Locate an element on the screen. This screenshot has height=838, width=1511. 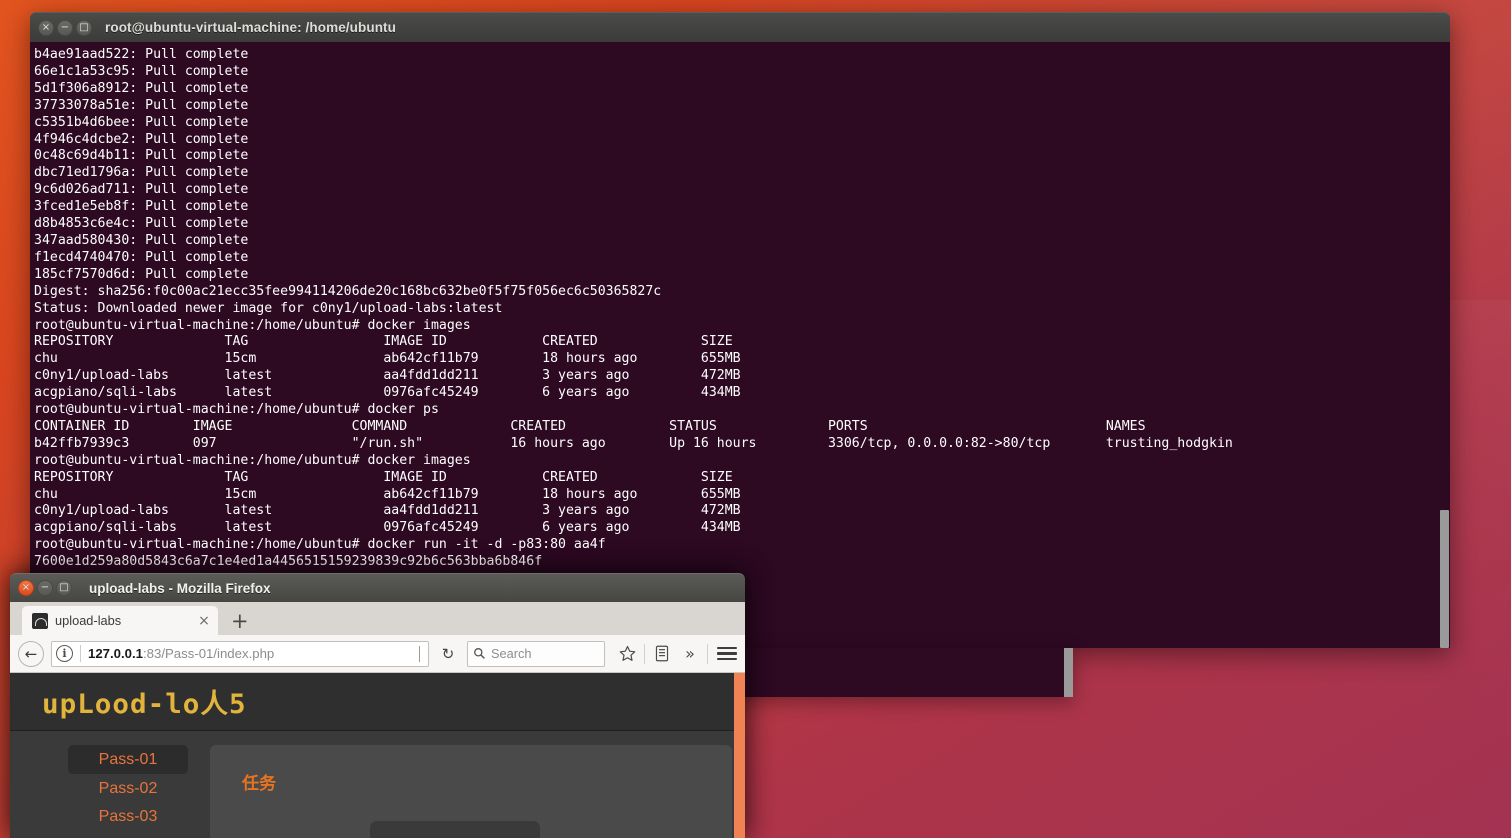
task-panel: 任务 is located at coordinates (471, 791).